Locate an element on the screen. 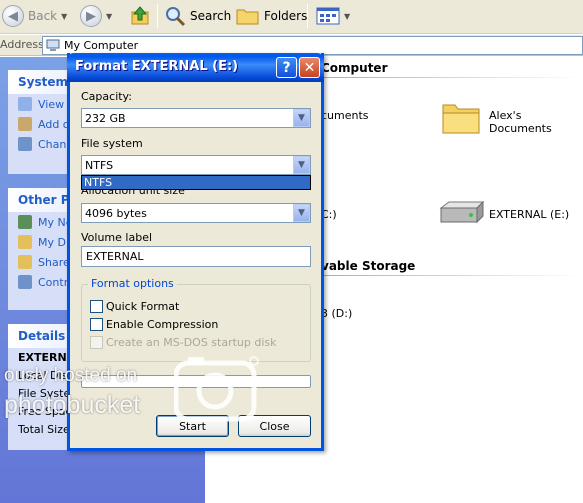  group-header: Computer is located at coordinates (354, 68).